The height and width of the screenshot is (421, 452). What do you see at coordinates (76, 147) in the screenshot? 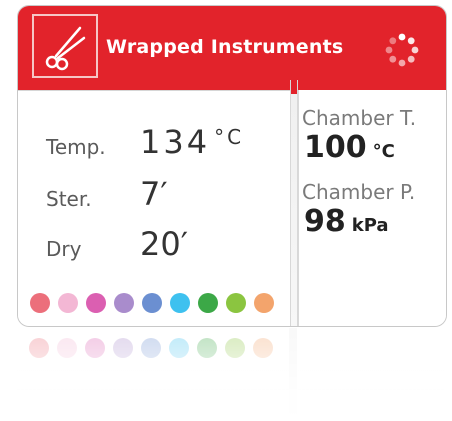
I see `temp-label: Temp.` at bounding box center [76, 147].